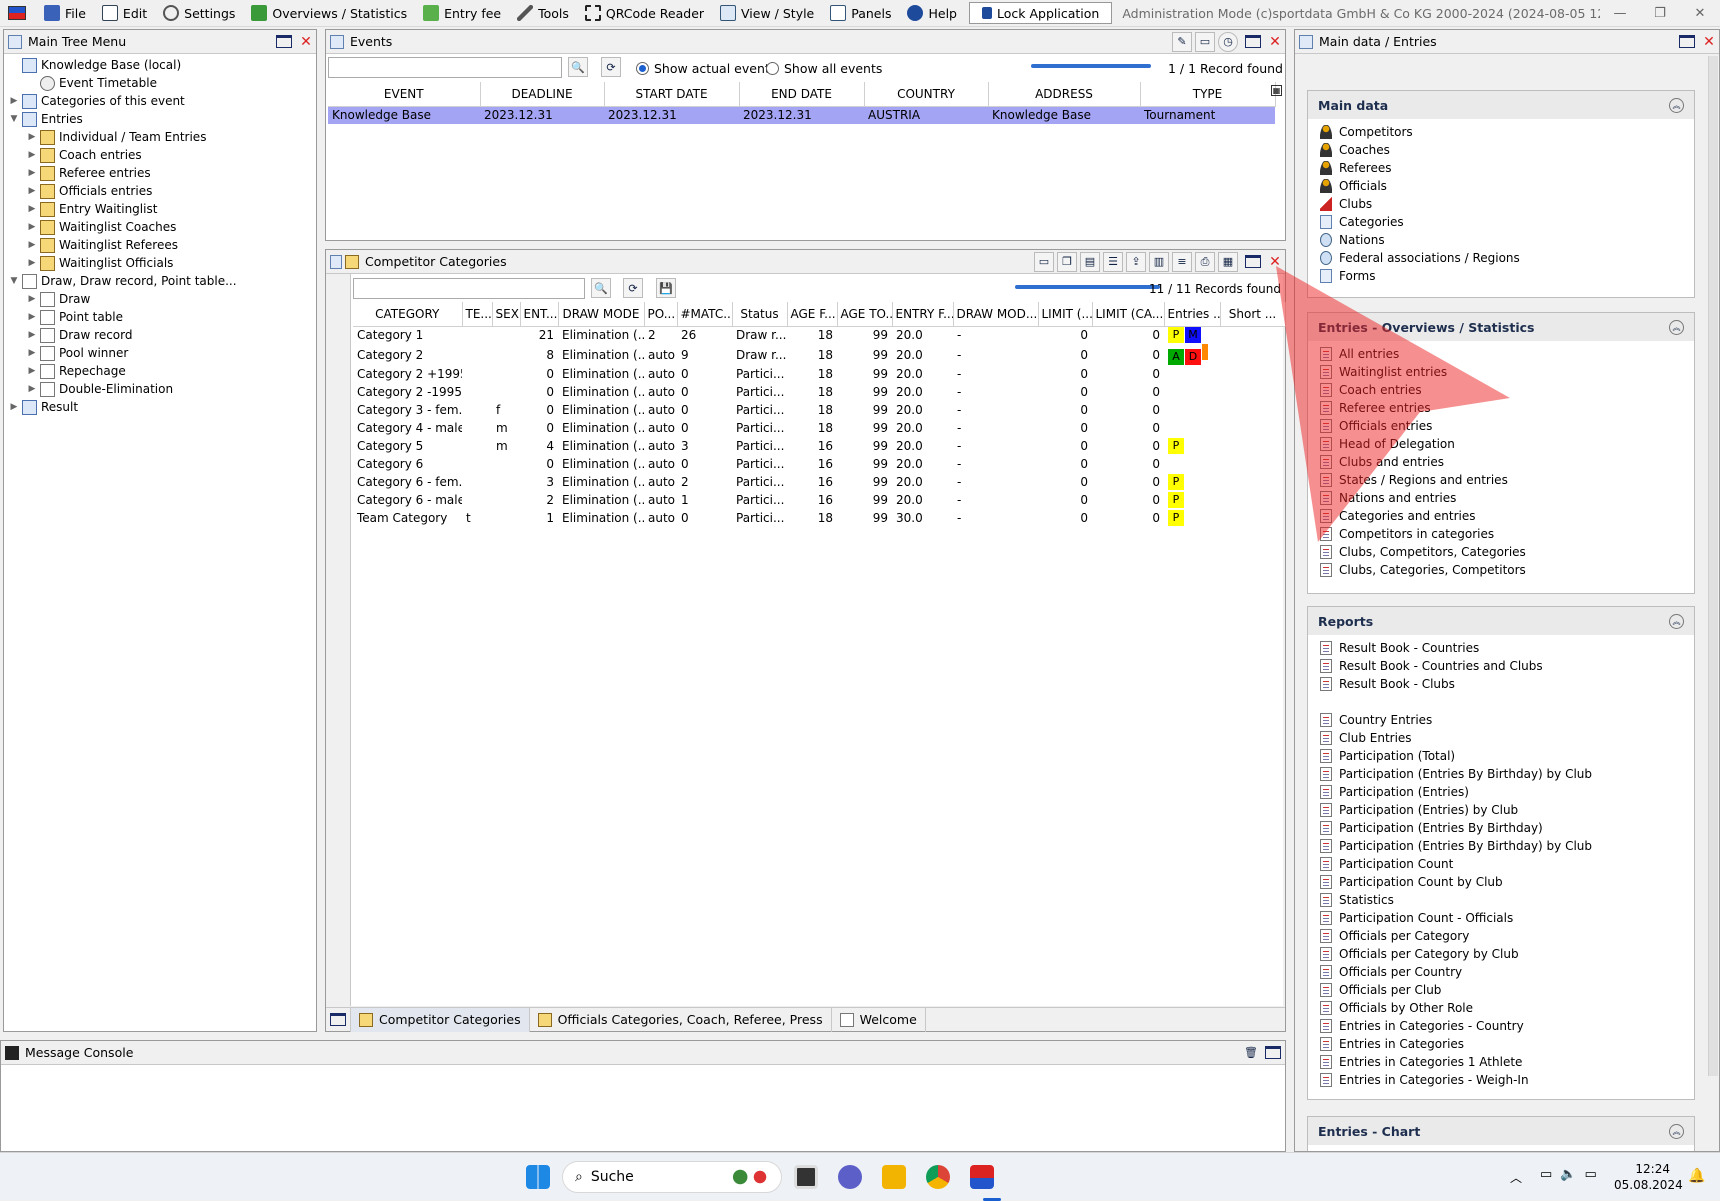 This screenshot has width=1720, height=1201. I want to click on events-column-header: COUNTRY, so click(926, 94).